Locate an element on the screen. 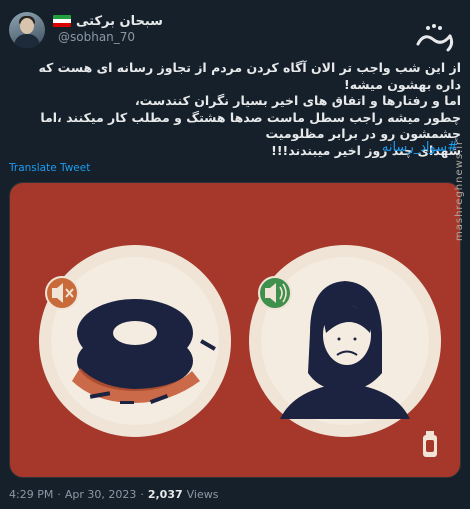 The width and height of the screenshot is (470, 509). views-count: 2,037 is located at coordinates (165, 494).